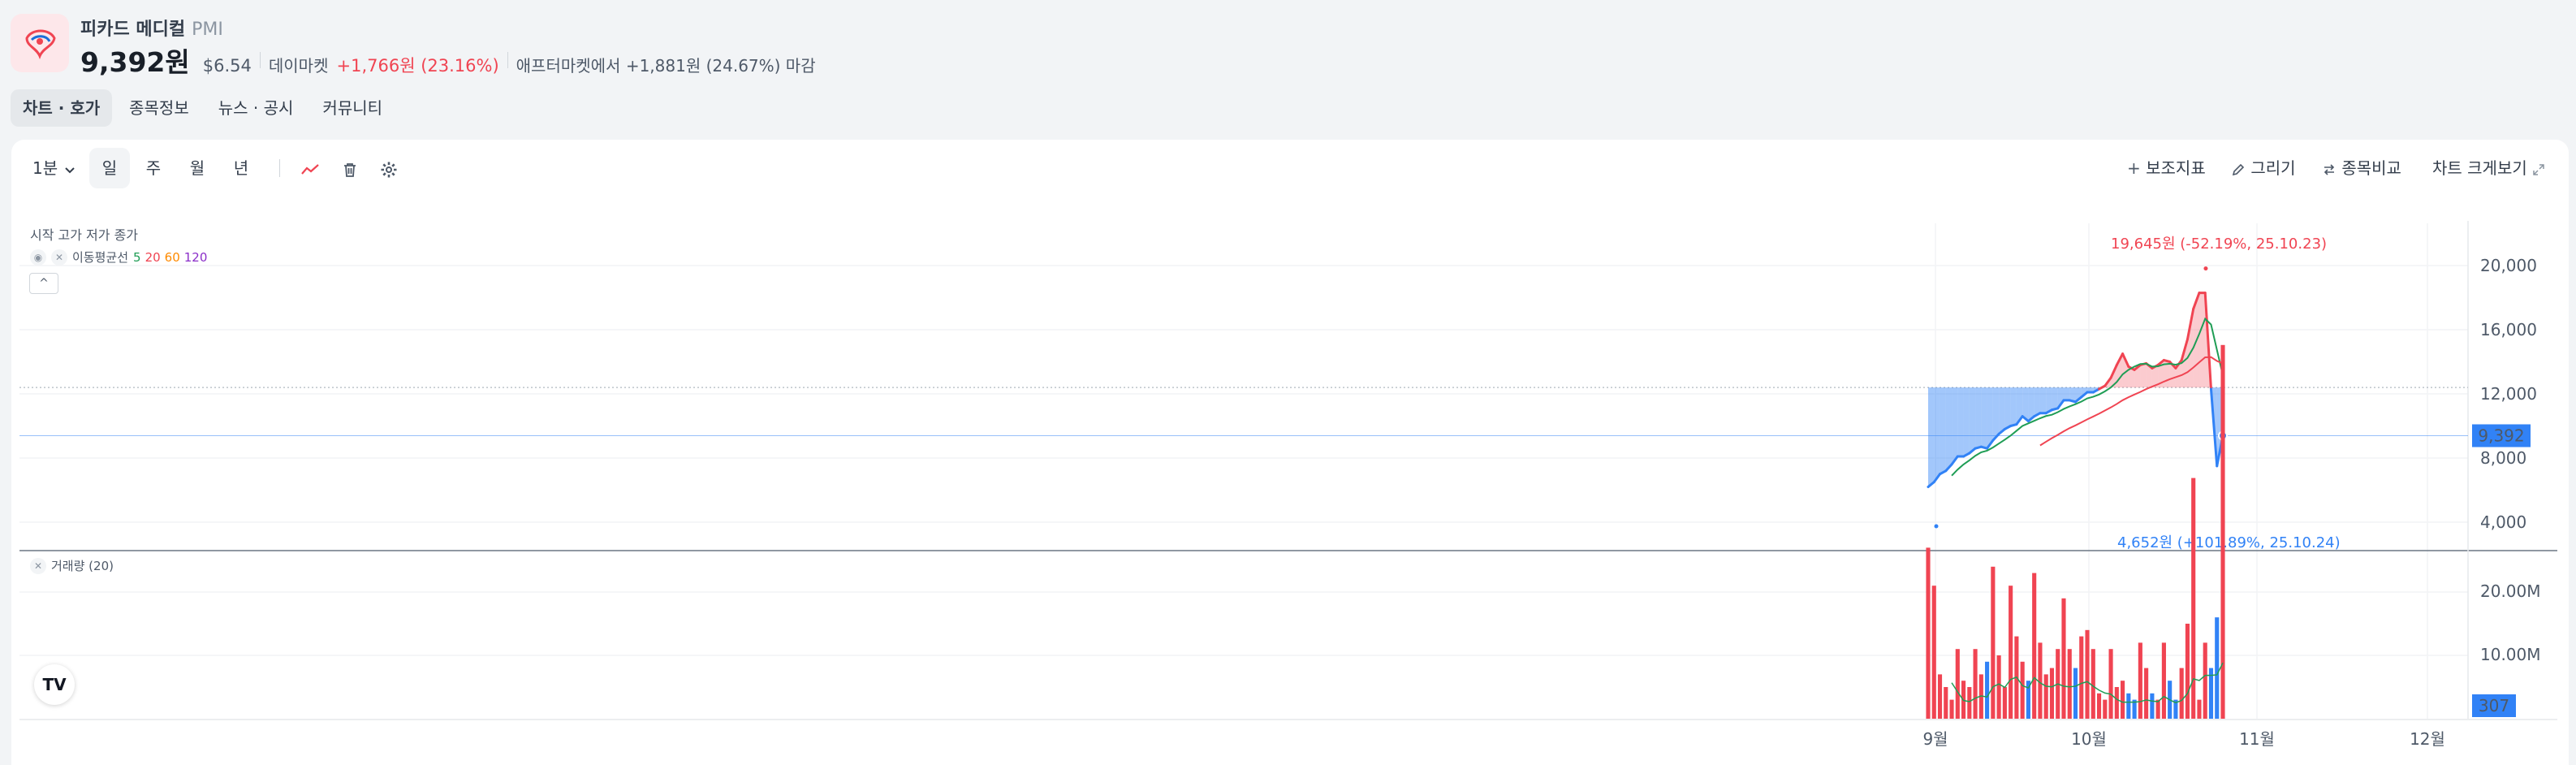  I want to click on x-axis-label: 9월, so click(1935, 739).